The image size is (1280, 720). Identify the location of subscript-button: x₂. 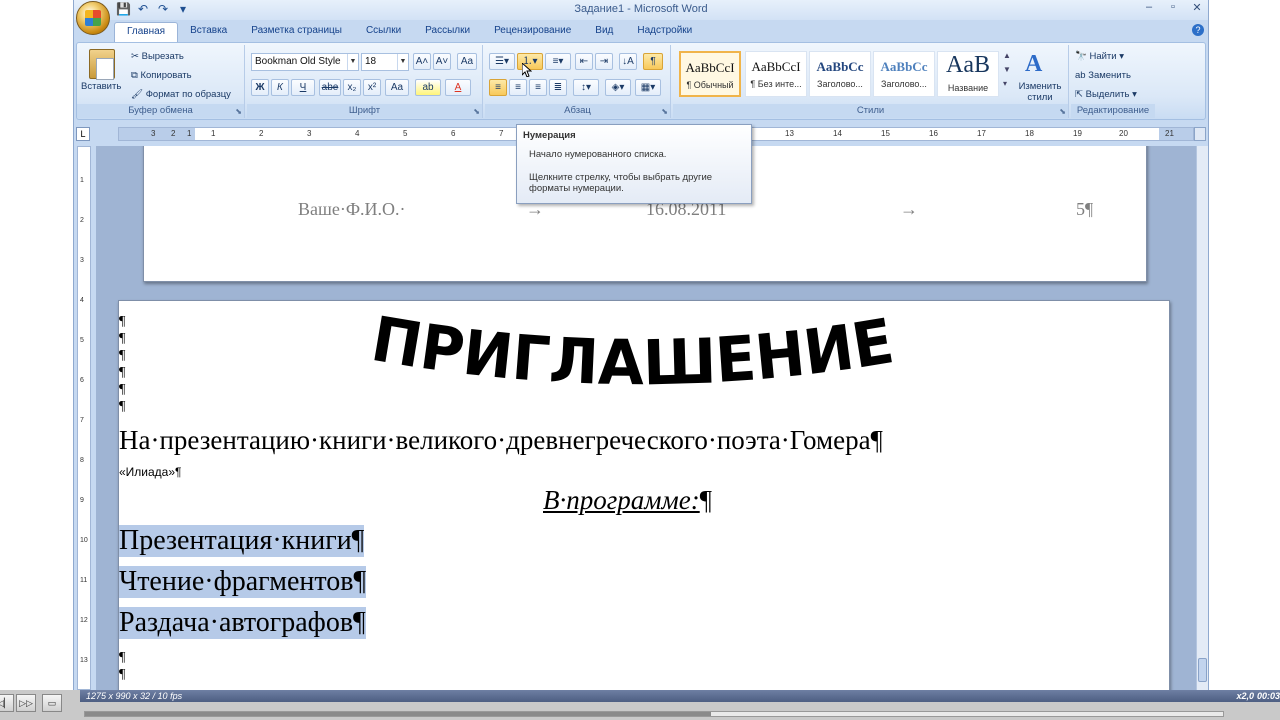
(352, 87).